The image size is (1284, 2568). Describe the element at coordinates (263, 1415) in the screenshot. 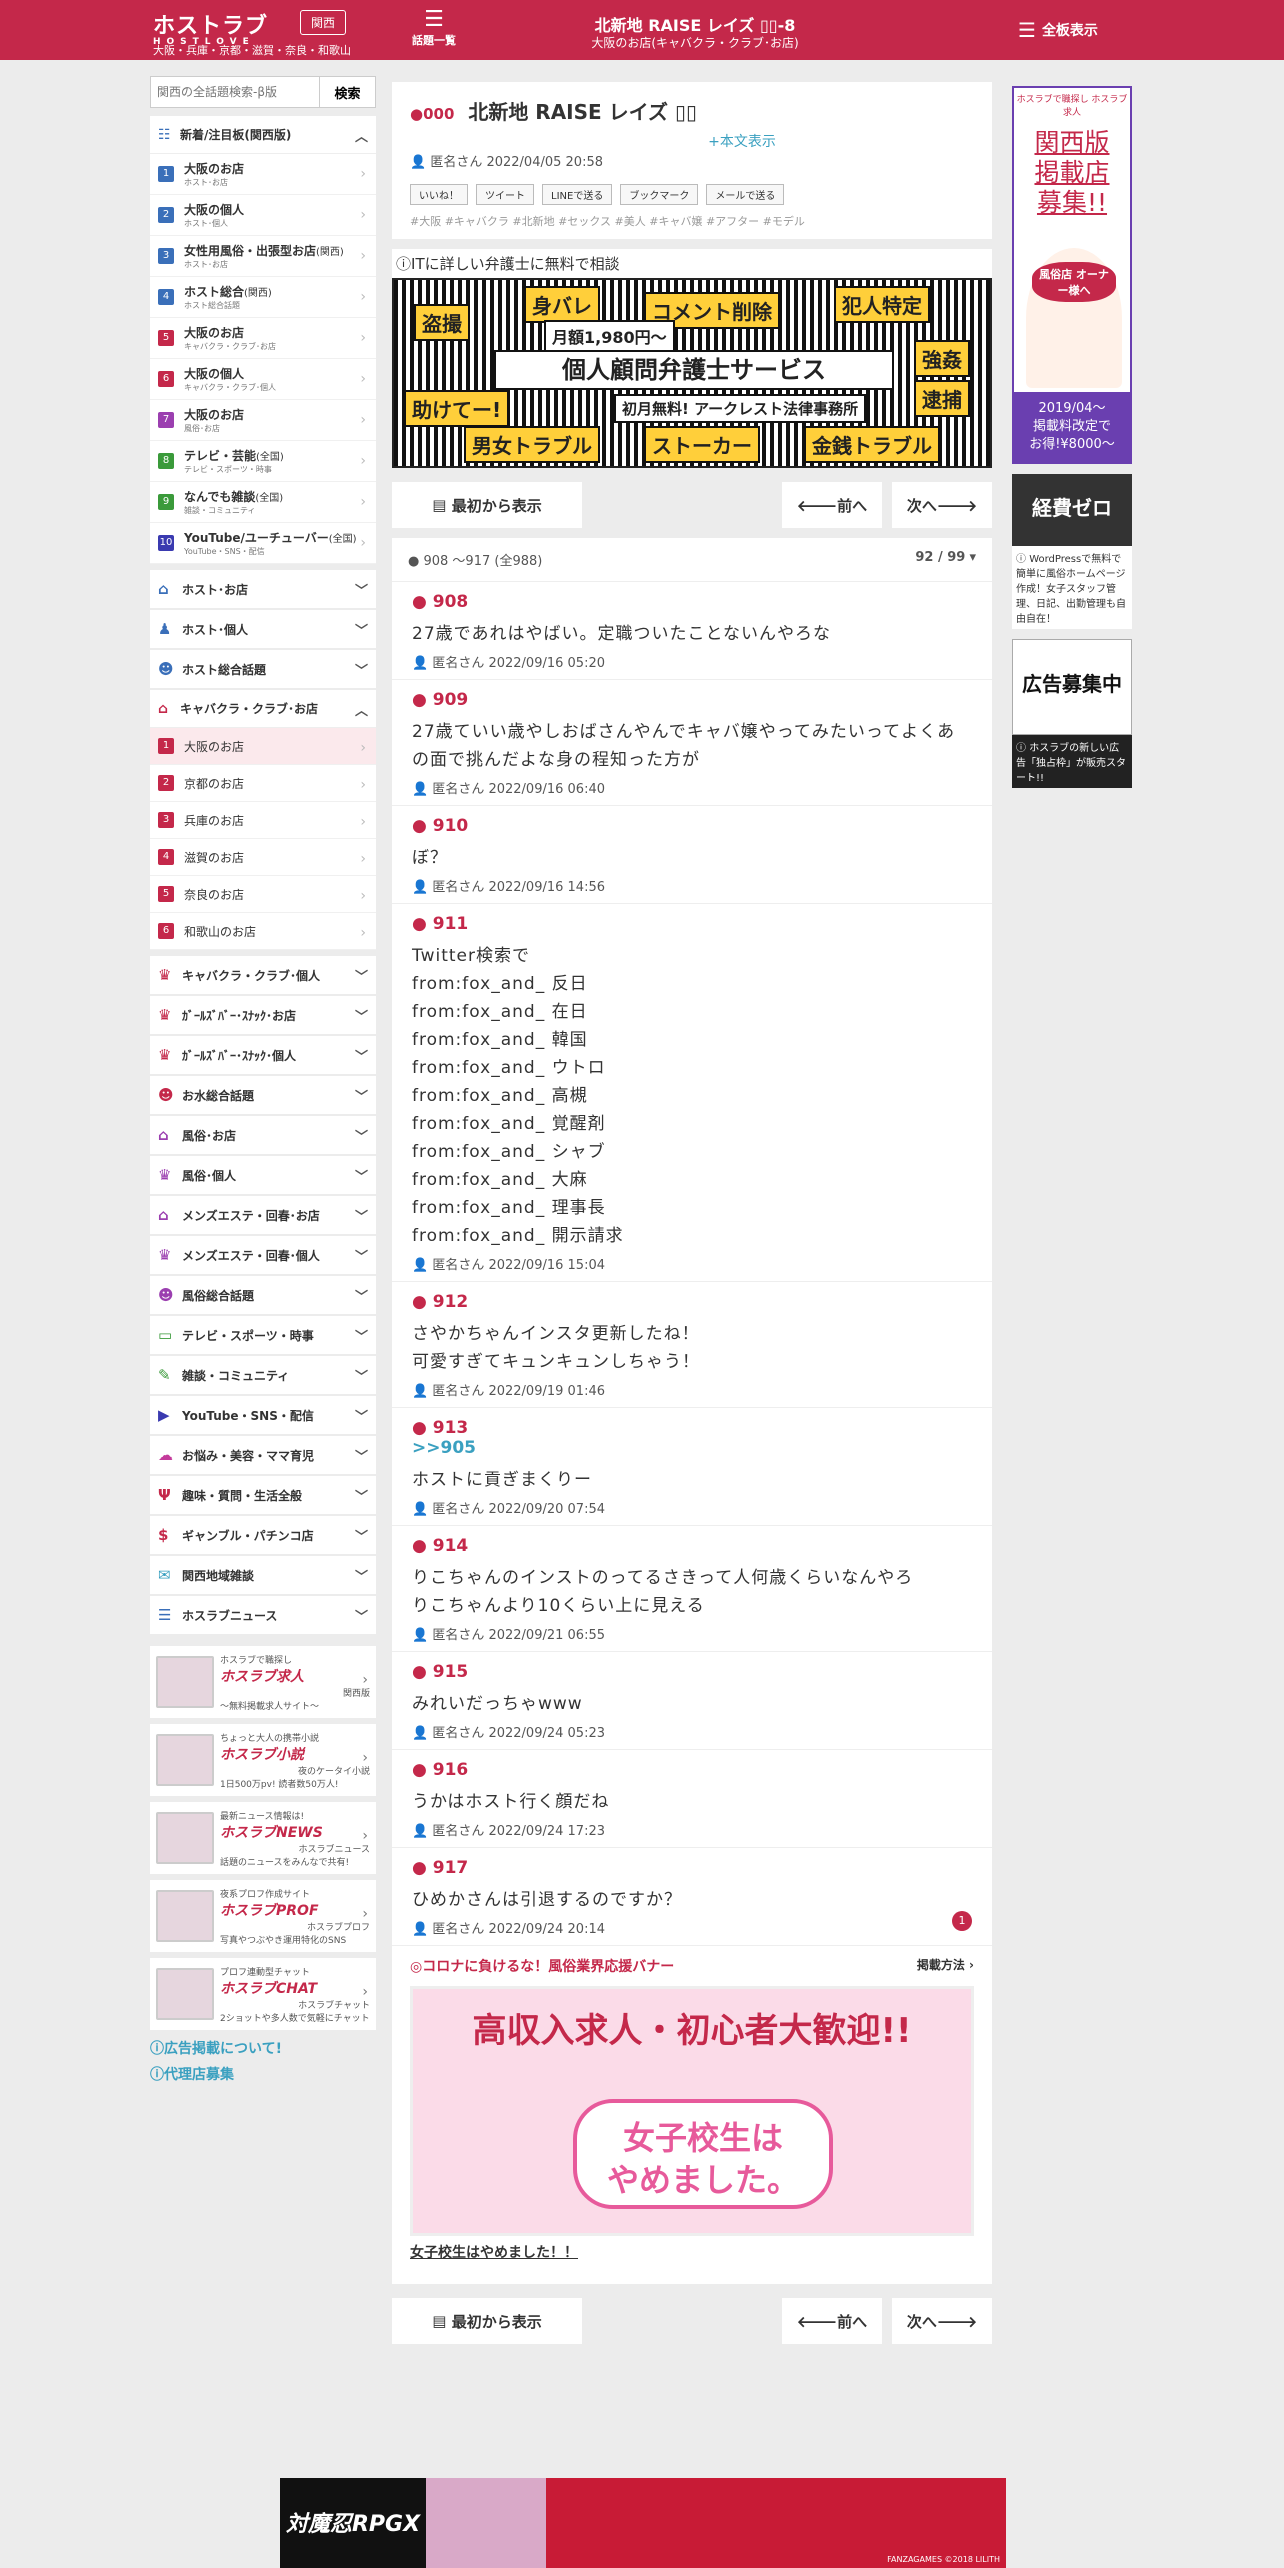

I see `category-item: ▶ YouTube・SNS・配信 ﹀` at that location.